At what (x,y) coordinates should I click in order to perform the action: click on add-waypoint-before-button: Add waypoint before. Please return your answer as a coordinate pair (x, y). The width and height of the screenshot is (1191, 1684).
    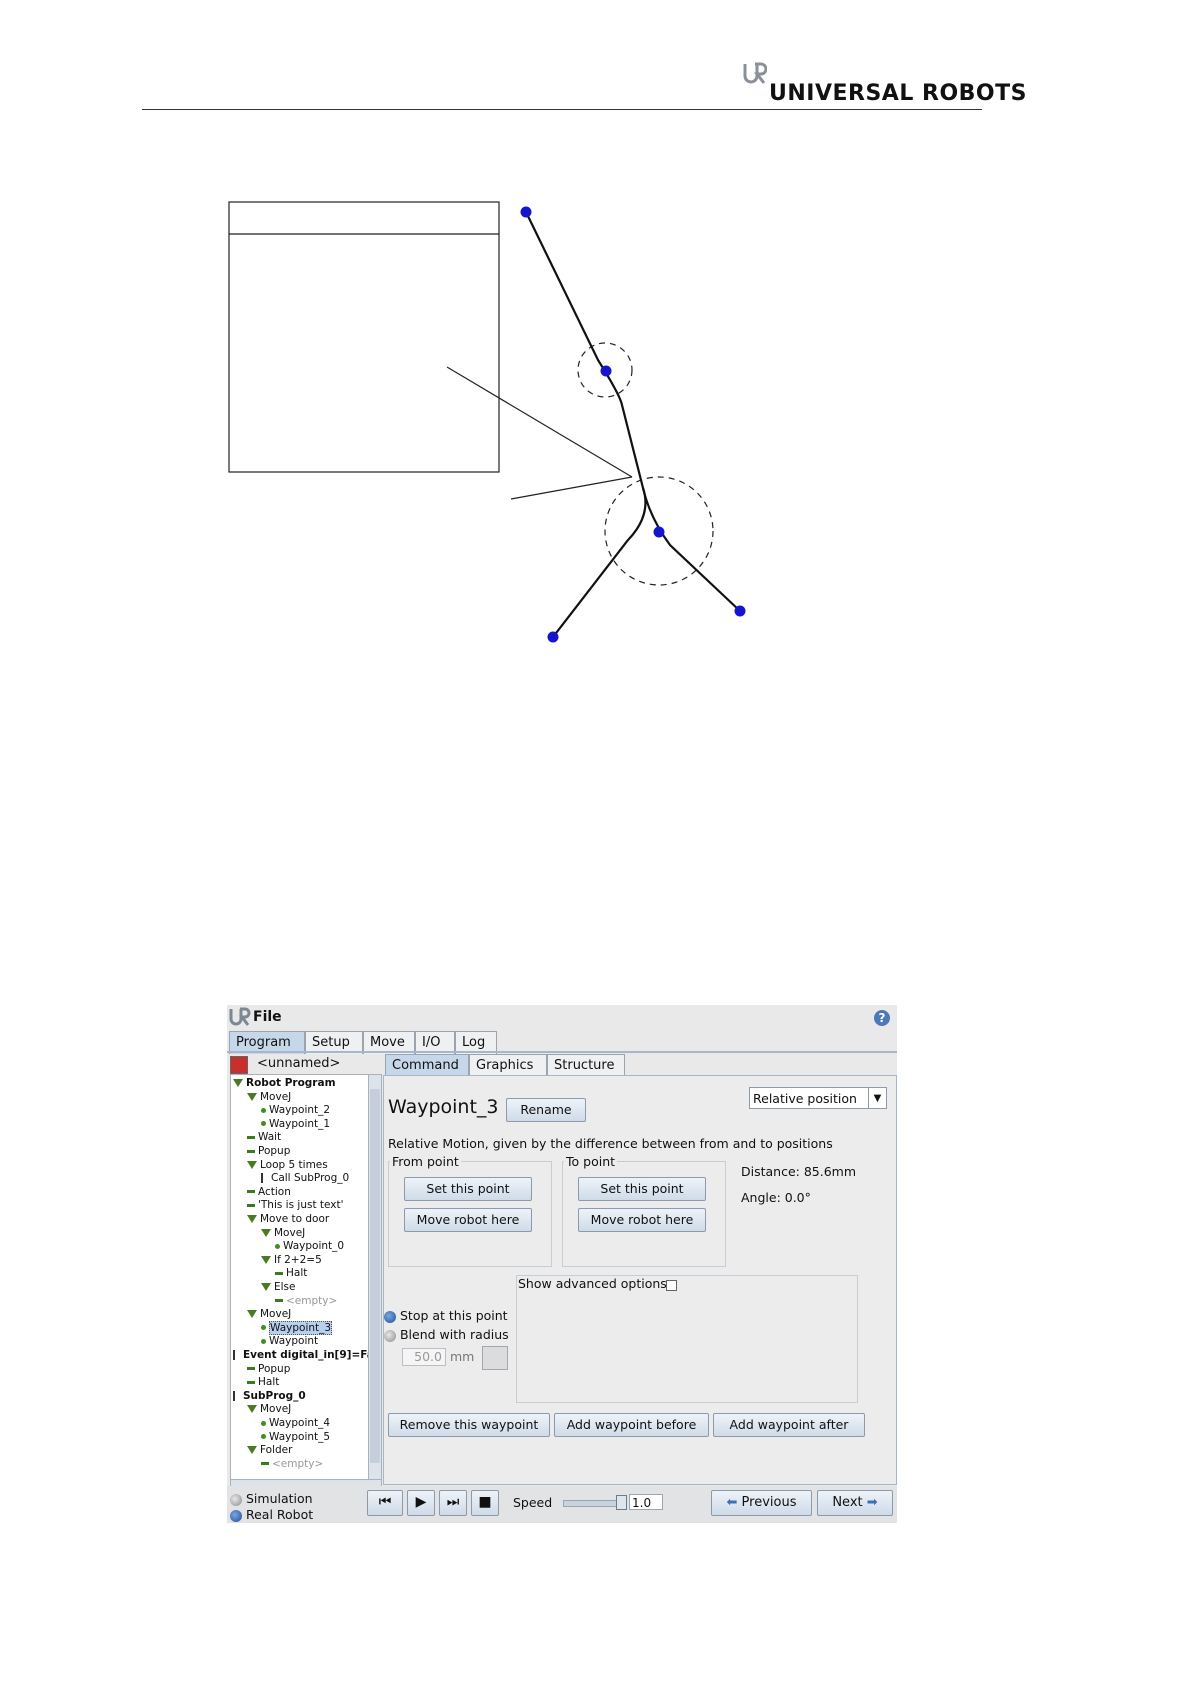
    Looking at the image, I should click on (631, 1425).